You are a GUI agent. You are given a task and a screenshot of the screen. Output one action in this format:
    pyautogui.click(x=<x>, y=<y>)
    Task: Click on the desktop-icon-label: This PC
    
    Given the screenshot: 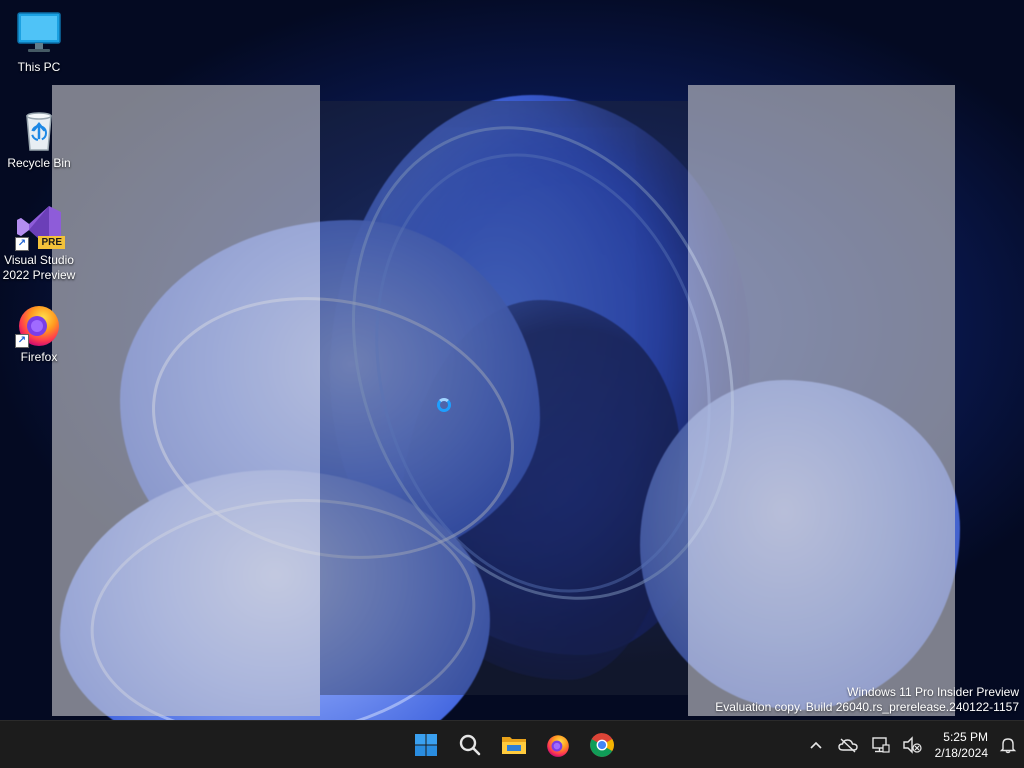 What is the action you would take?
    pyautogui.click(x=39, y=67)
    